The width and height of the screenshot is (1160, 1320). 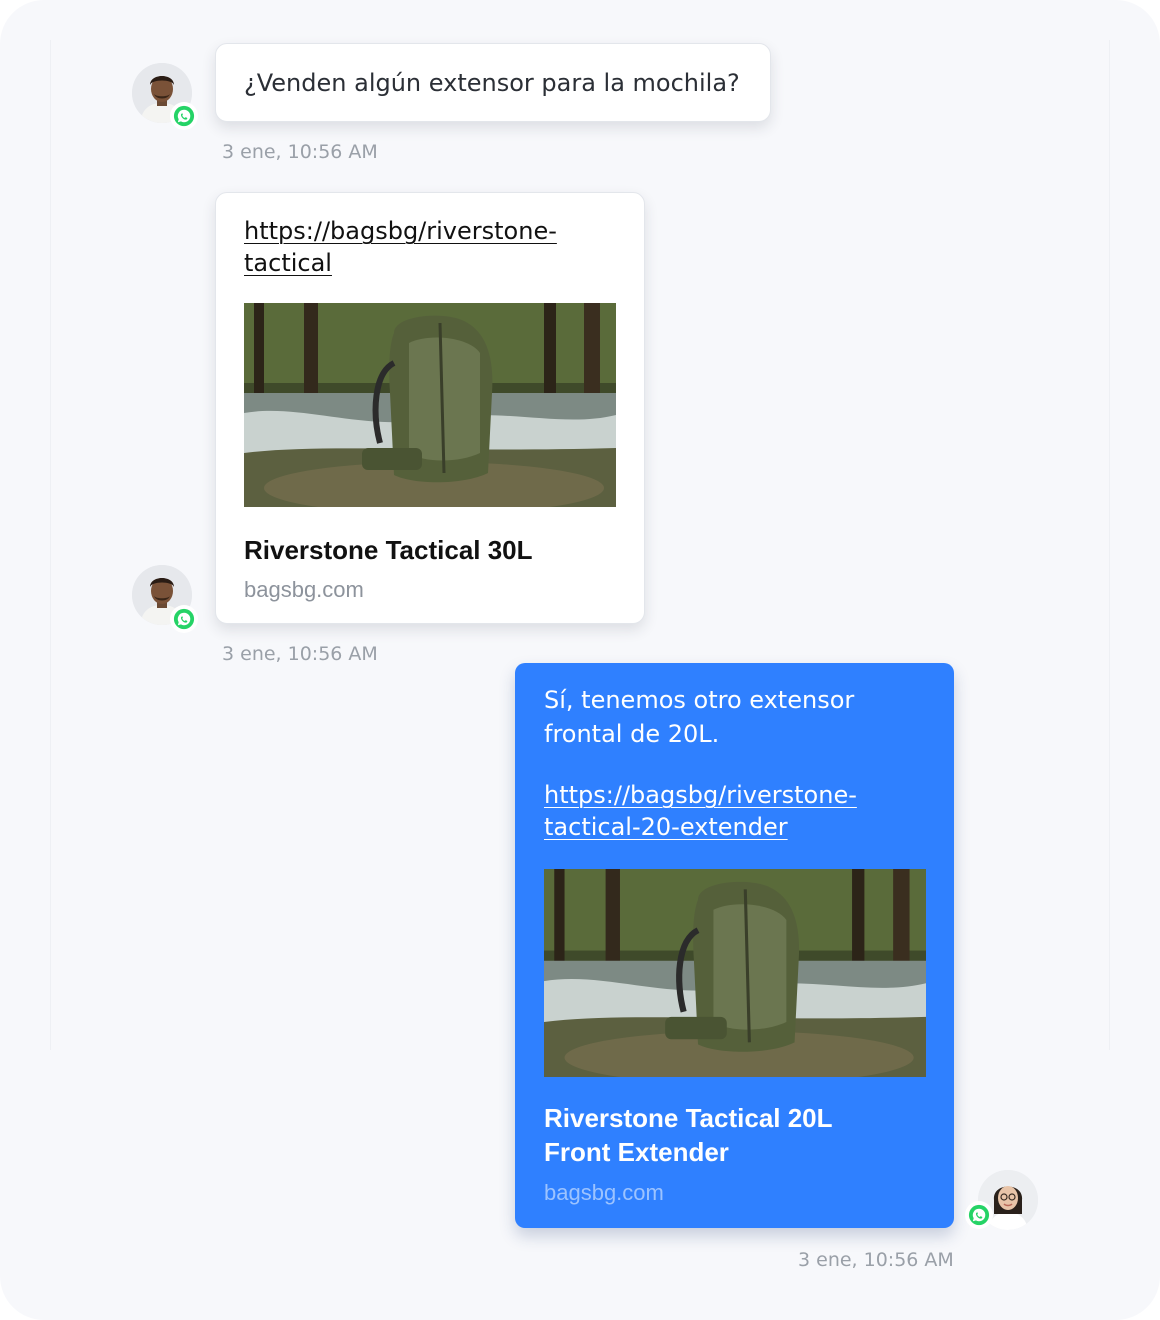 What do you see at coordinates (409, 247) in the screenshot?
I see `product-link: https://bagsbg/riverstone-tactical` at bounding box center [409, 247].